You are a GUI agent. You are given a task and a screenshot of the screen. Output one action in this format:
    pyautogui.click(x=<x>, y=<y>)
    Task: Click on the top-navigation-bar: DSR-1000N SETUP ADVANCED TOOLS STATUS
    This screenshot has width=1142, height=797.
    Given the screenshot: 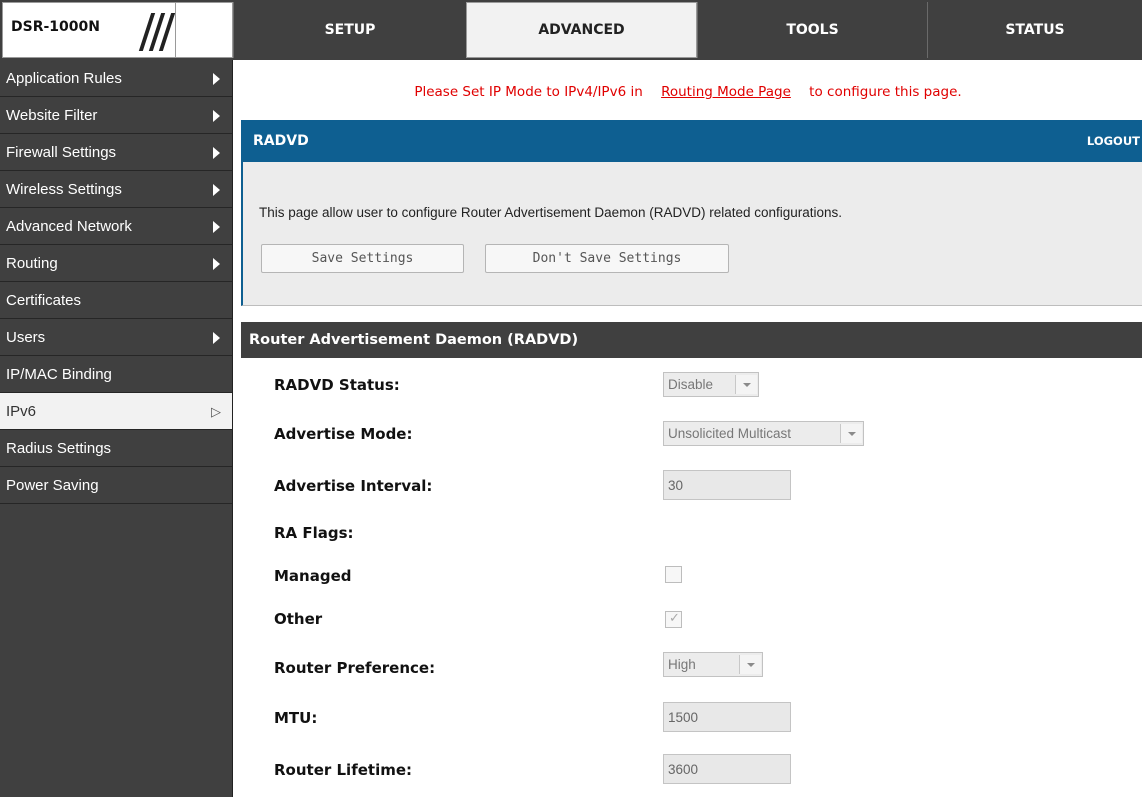 What is the action you would take?
    pyautogui.click(x=571, y=30)
    